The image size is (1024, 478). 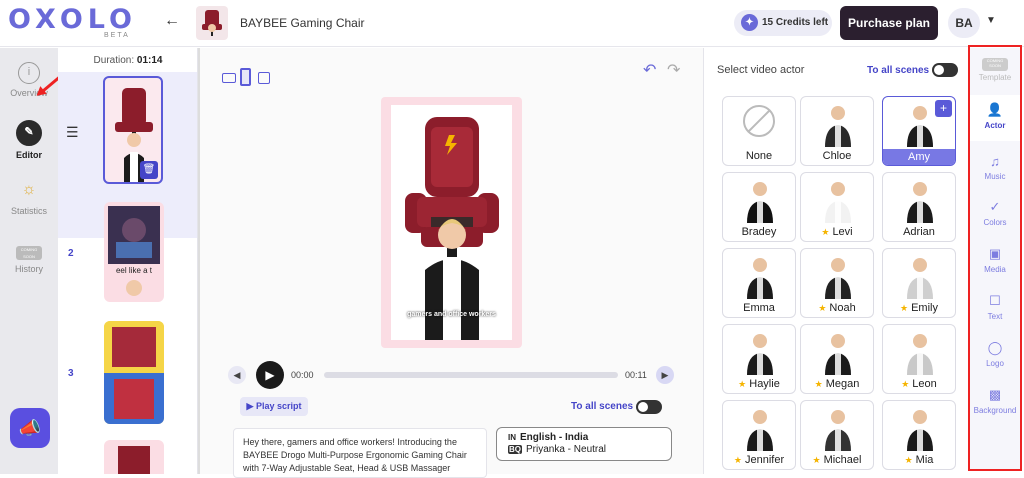 I want to click on actor-name: ★ Haylie, so click(x=759, y=384).